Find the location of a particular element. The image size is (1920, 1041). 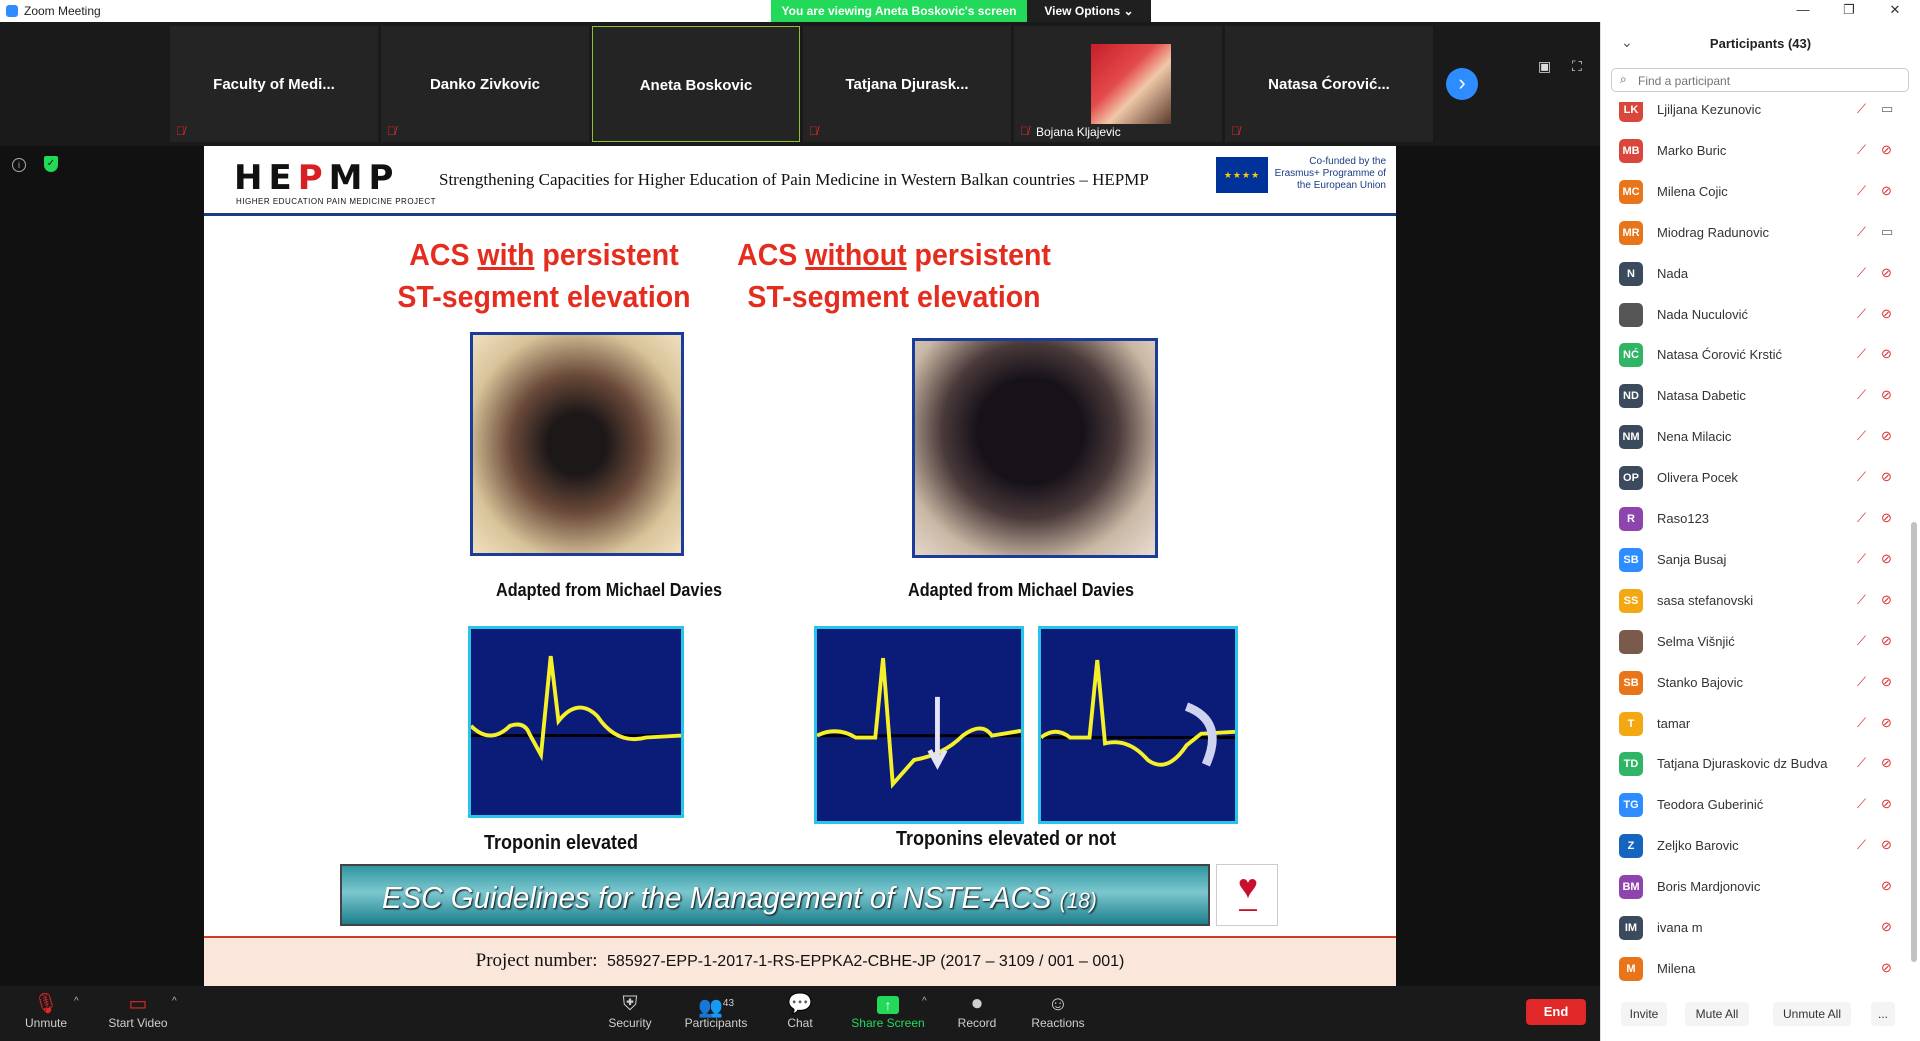

participant-name: Ljiljana Kezunovic is located at coordinates (1709, 109).